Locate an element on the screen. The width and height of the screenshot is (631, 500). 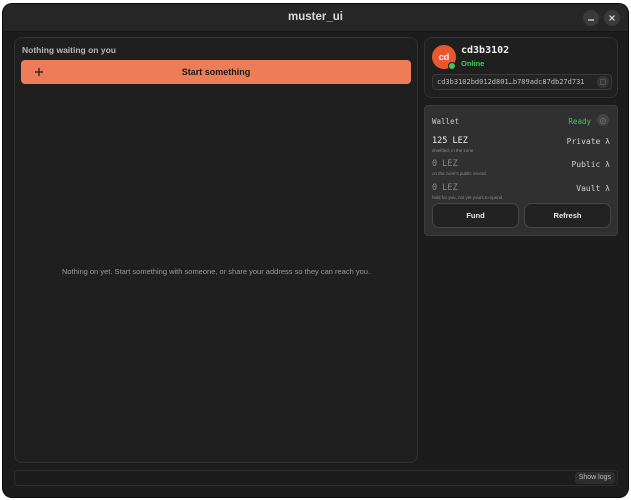
window-title: muster_ui is located at coordinates (315, 17).